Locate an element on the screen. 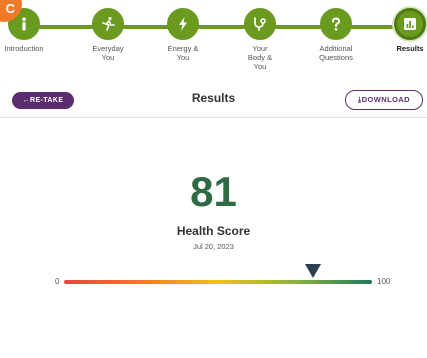 The width and height of the screenshot is (427, 358). health-score-label: Health Score is located at coordinates (213, 231).